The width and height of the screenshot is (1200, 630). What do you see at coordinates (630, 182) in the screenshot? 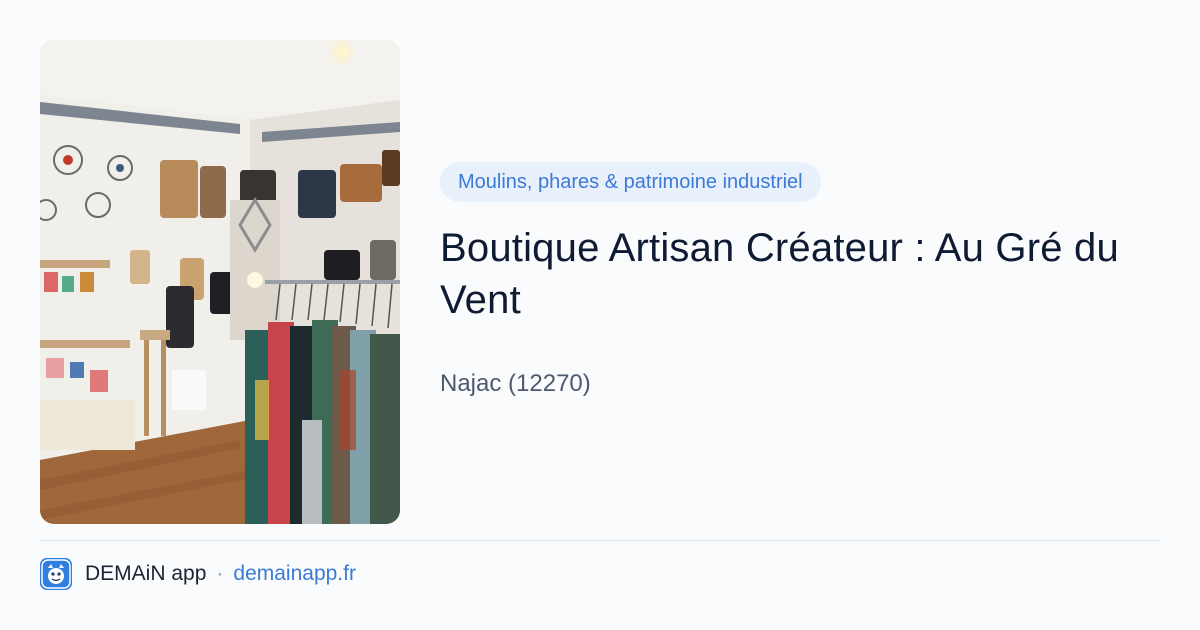
I see `category-chip: Moulins, phares & patrimoine industriel` at bounding box center [630, 182].